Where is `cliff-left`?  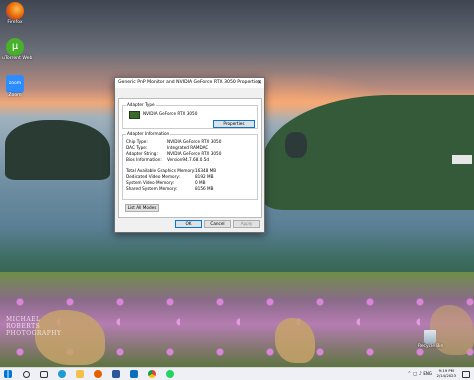 cliff-left is located at coordinates (57, 150).